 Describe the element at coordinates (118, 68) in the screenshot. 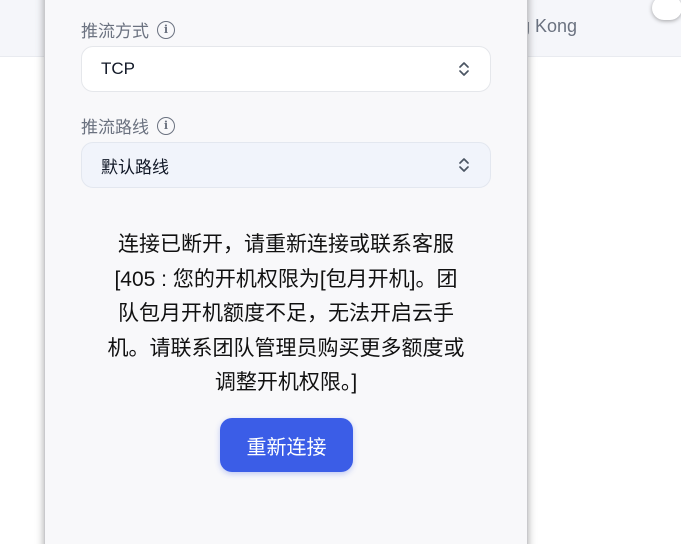

I see `stream-mode-value: TCP` at that location.